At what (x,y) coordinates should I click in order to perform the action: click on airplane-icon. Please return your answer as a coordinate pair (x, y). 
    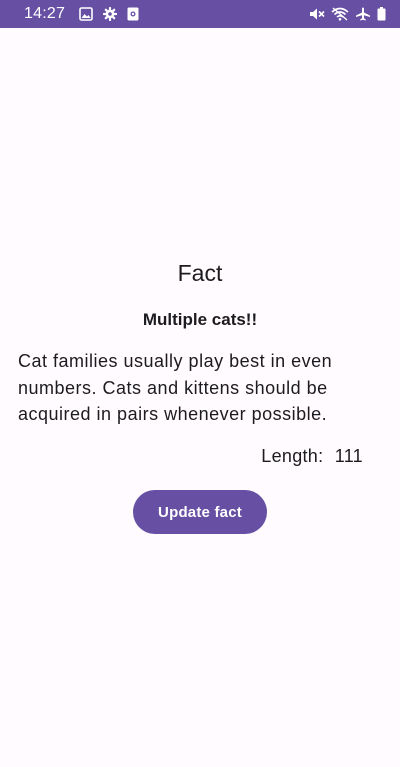
    Looking at the image, I should click on (363, 14).